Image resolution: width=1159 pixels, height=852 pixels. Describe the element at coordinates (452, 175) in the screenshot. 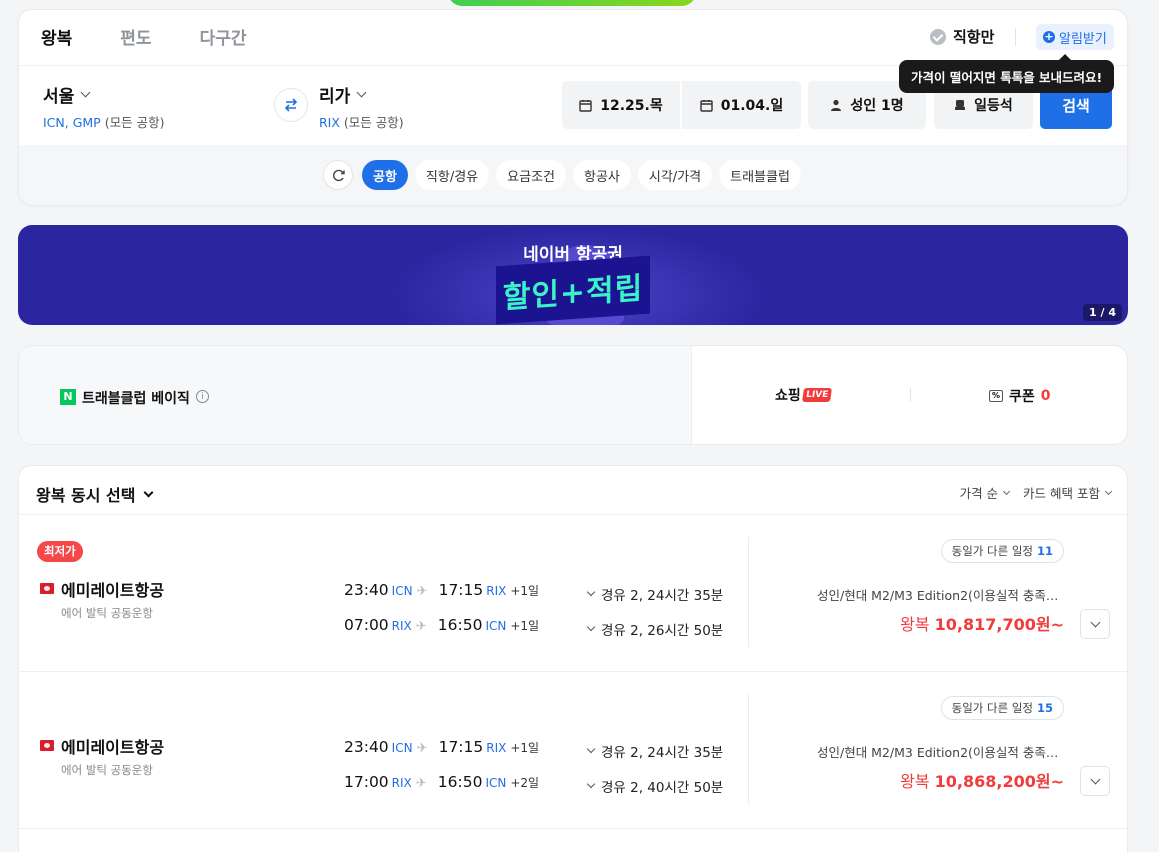

I see `filter-chip-stops: 직항/경유` at that location.